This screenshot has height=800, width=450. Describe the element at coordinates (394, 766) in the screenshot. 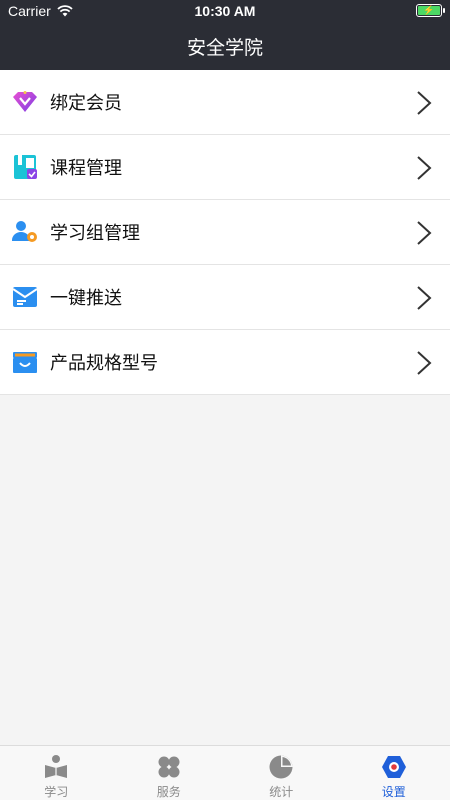

I see `settings-icon` at that location.